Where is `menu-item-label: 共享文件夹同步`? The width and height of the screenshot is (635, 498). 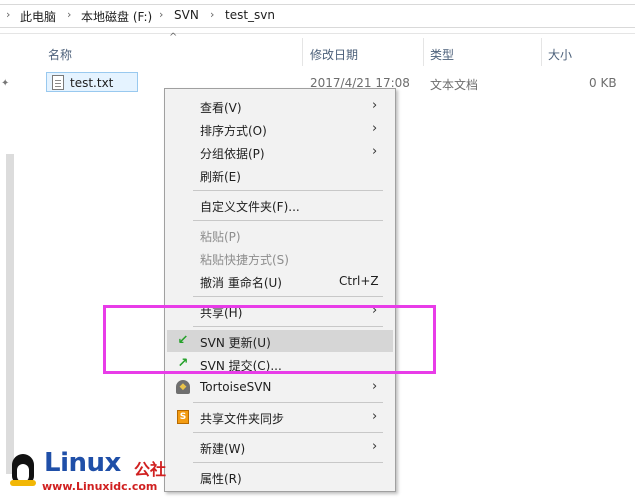
menu-item-label: 共享文件夹同步 is located at coordinates (242, 419).